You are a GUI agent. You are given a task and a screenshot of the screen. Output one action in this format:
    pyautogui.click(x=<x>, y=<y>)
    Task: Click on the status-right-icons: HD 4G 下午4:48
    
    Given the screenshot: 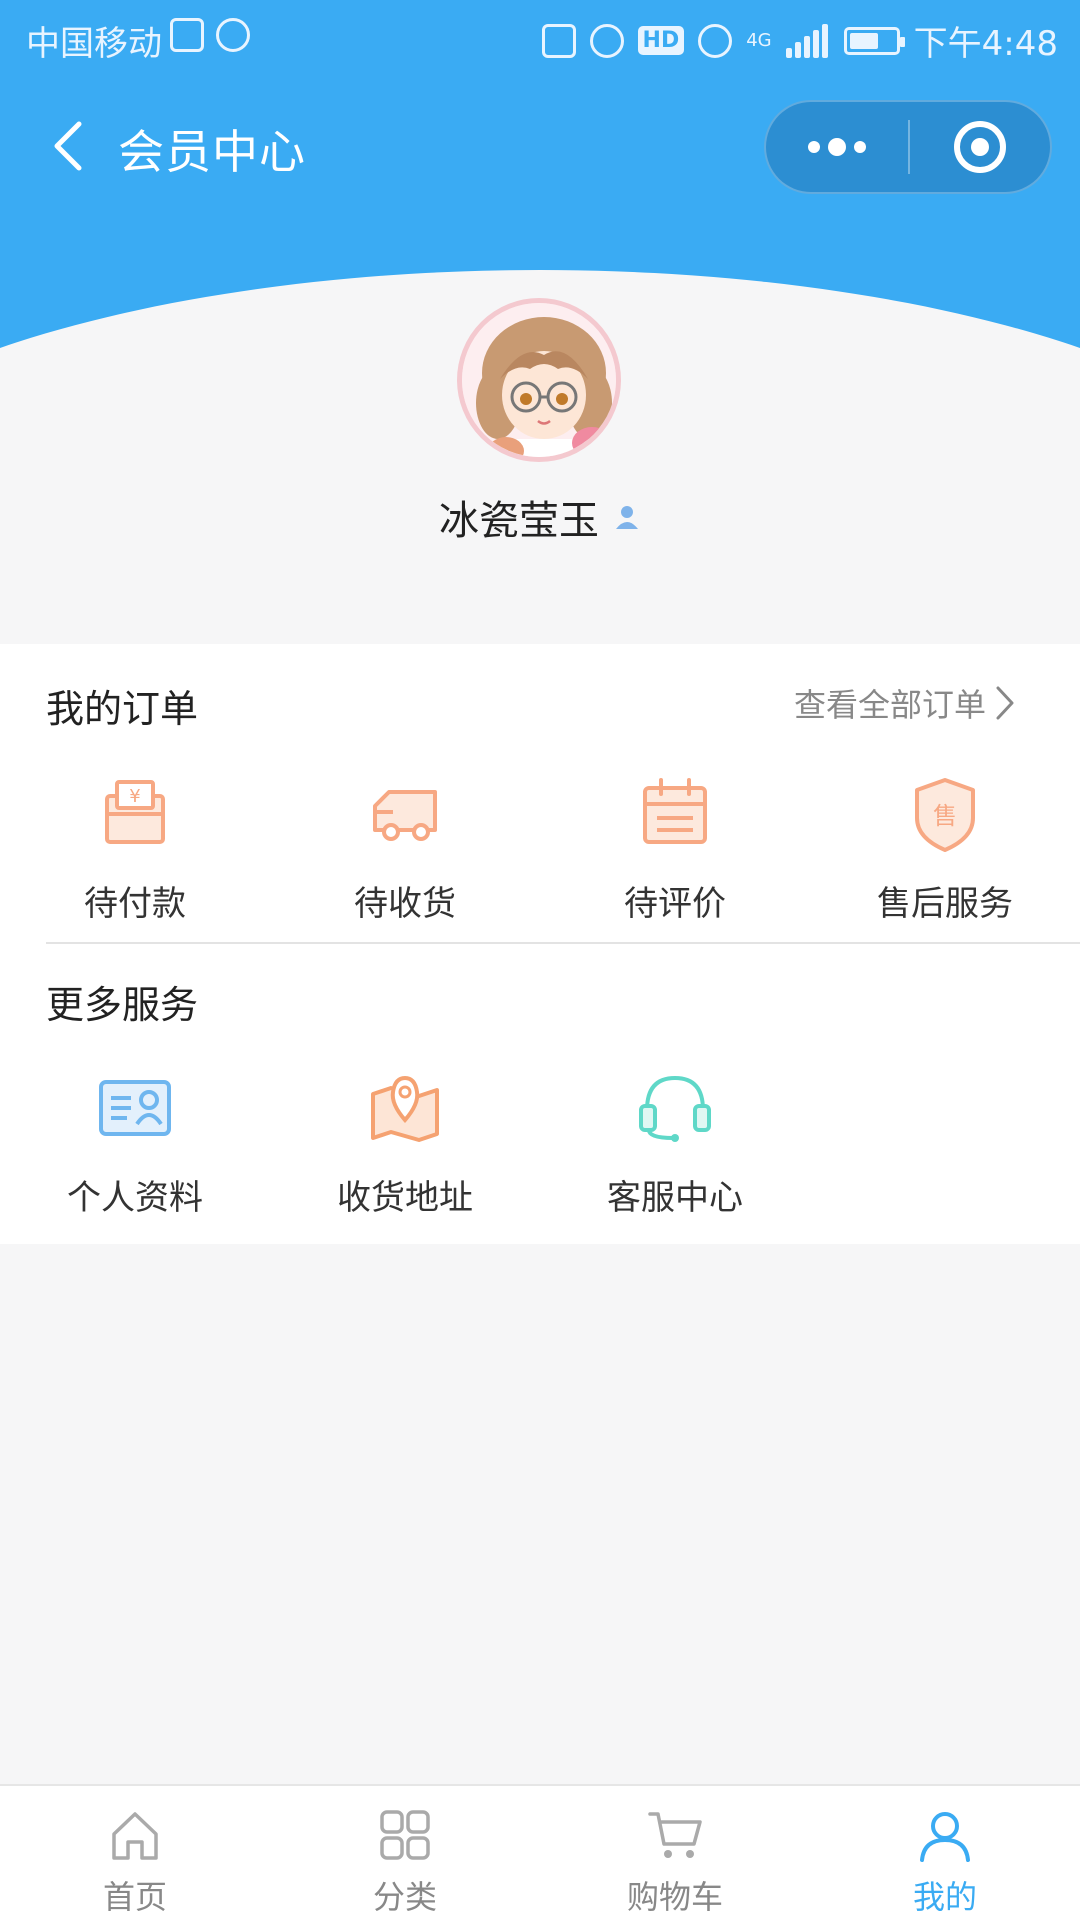 What is the action you would take?
    pyautogui.click(x=799, y=40)
    